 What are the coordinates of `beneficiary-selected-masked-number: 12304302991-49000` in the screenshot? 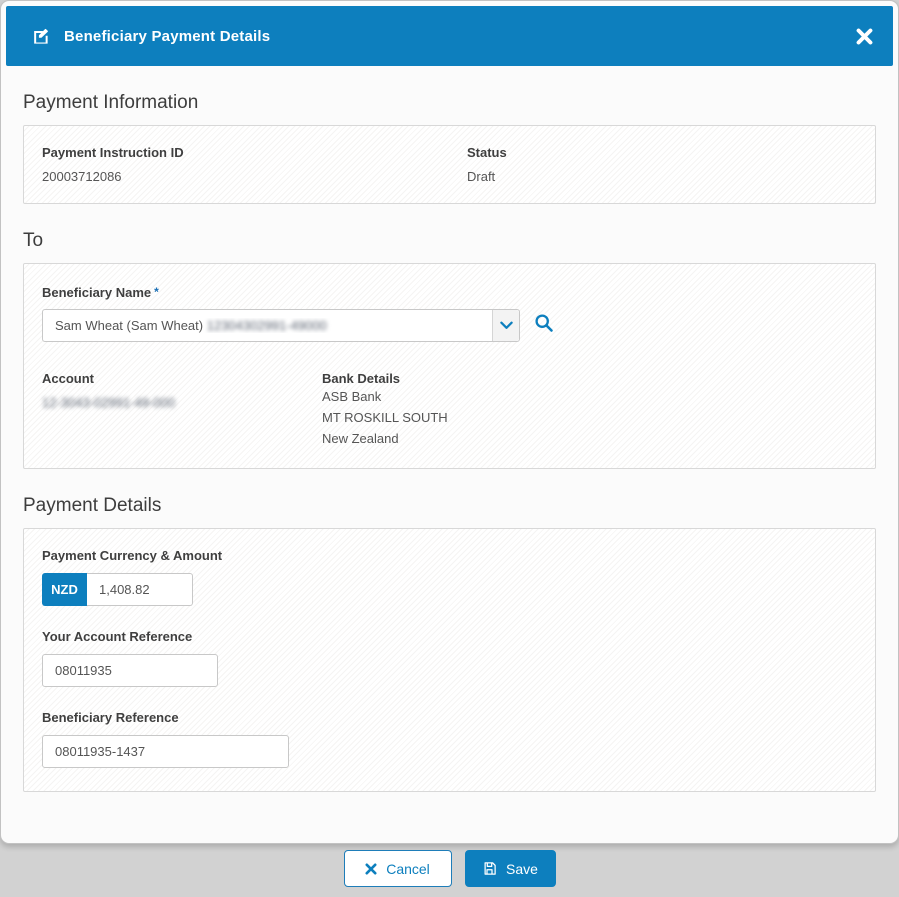 It's located at (266, 325).